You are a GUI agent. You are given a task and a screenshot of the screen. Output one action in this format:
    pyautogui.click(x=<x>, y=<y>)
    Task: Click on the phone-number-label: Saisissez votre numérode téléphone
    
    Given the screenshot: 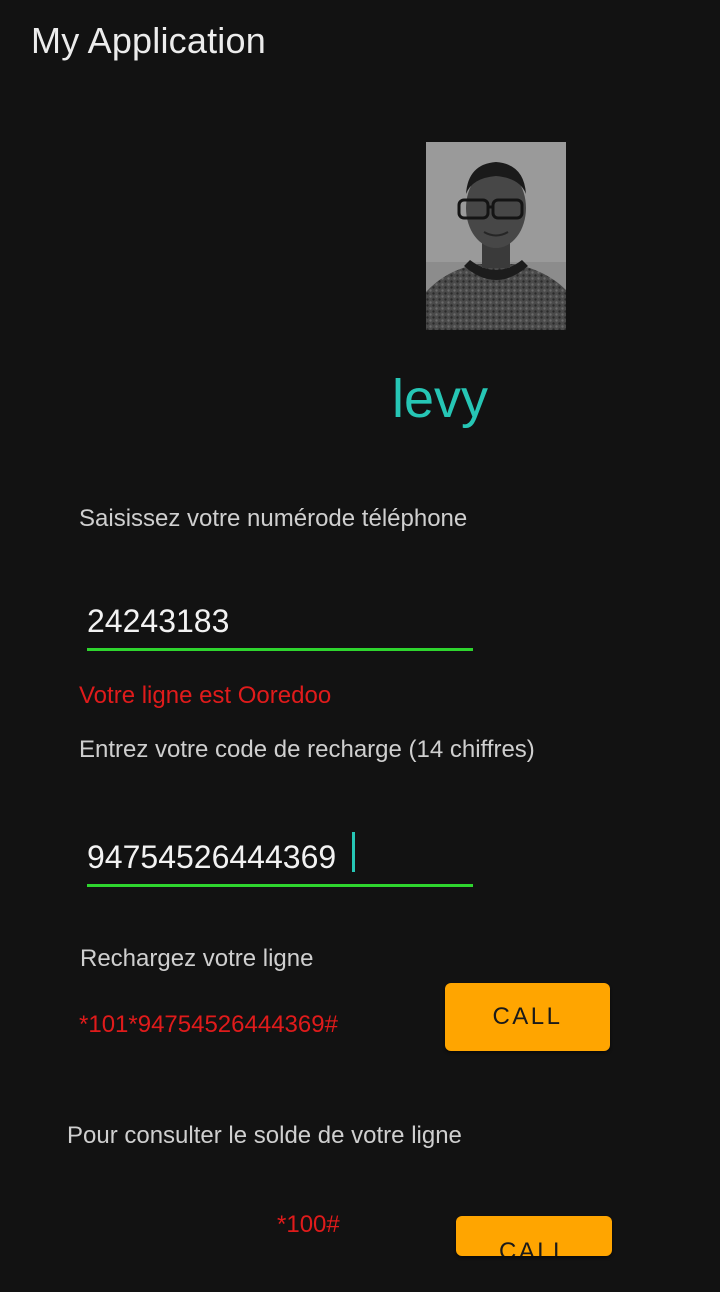 What is the action you would take?
    pyautogui.click(x=273, y=518)
    